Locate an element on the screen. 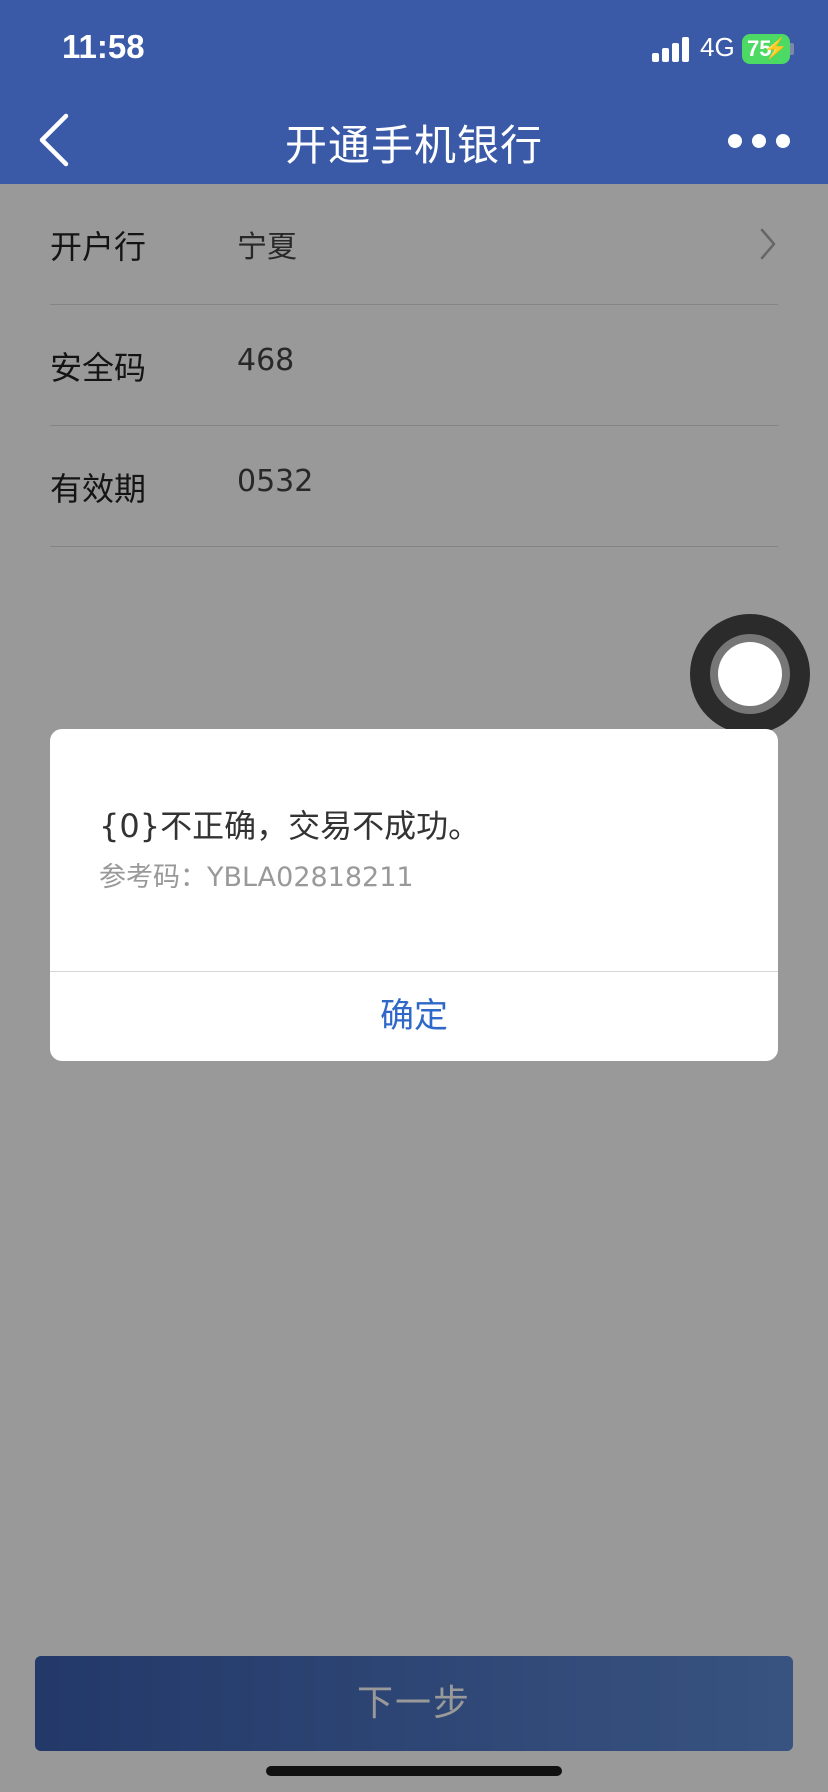  more-button is located at coordinates (765, 143).